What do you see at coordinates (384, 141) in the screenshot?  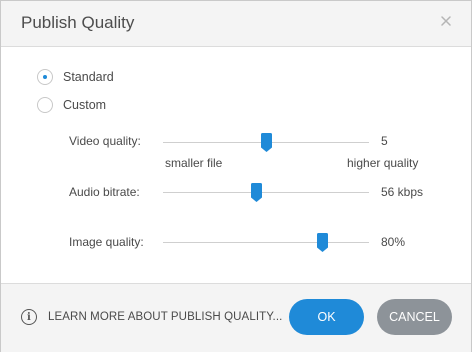 I see `video-quality-value: 5` at bounding box center [384, 141].